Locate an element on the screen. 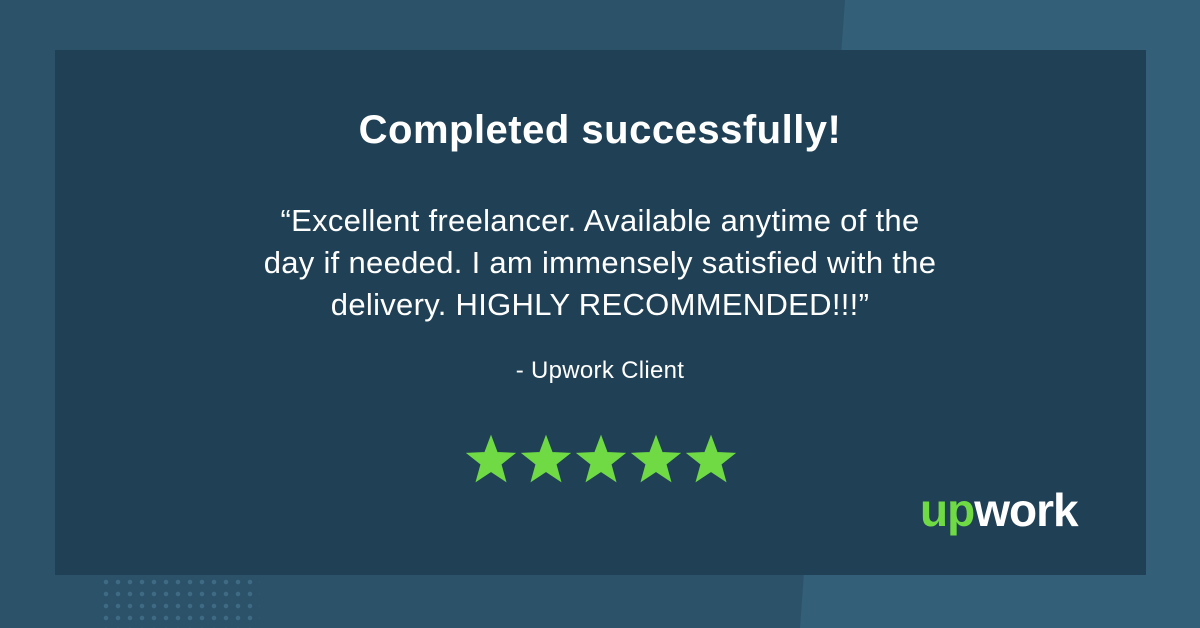 Image resolution: width=1200 pixels, height=628 pixels. page-title: Completed successfully! is located at coordinates (600, 130).